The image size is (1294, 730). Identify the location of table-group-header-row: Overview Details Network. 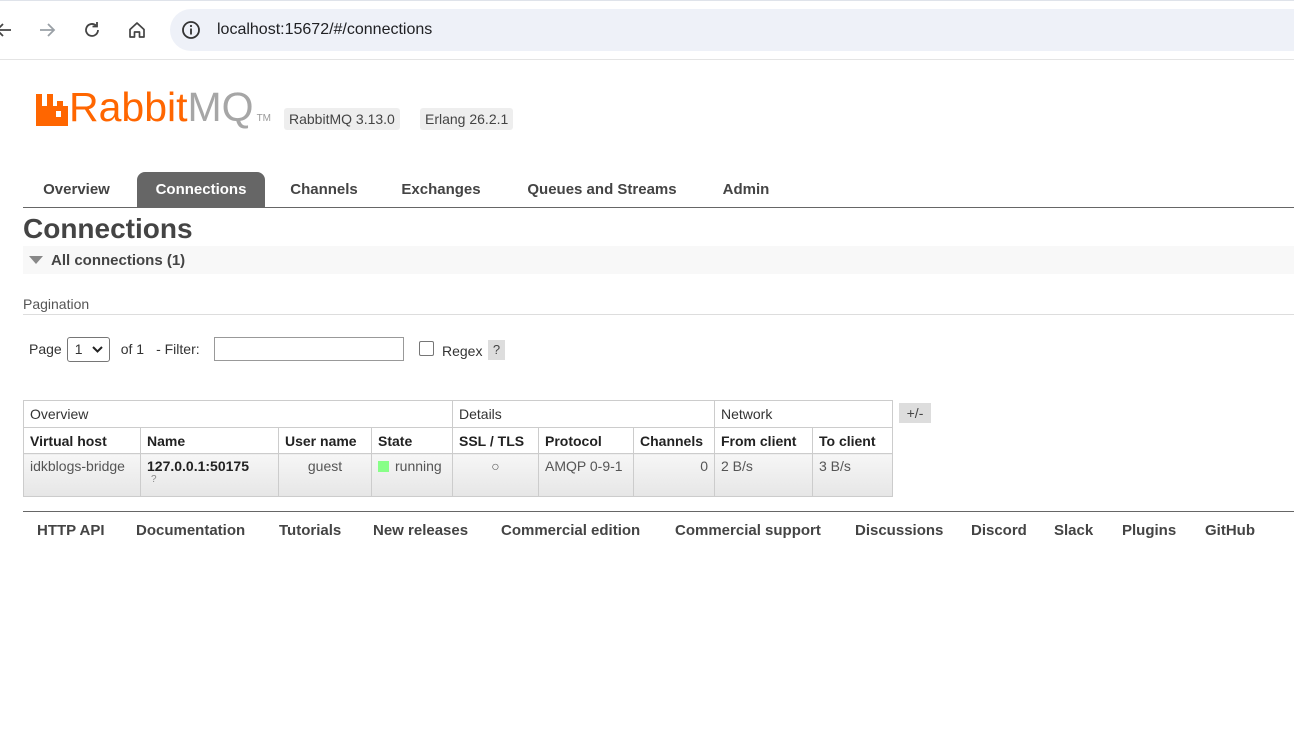
(458, 414).